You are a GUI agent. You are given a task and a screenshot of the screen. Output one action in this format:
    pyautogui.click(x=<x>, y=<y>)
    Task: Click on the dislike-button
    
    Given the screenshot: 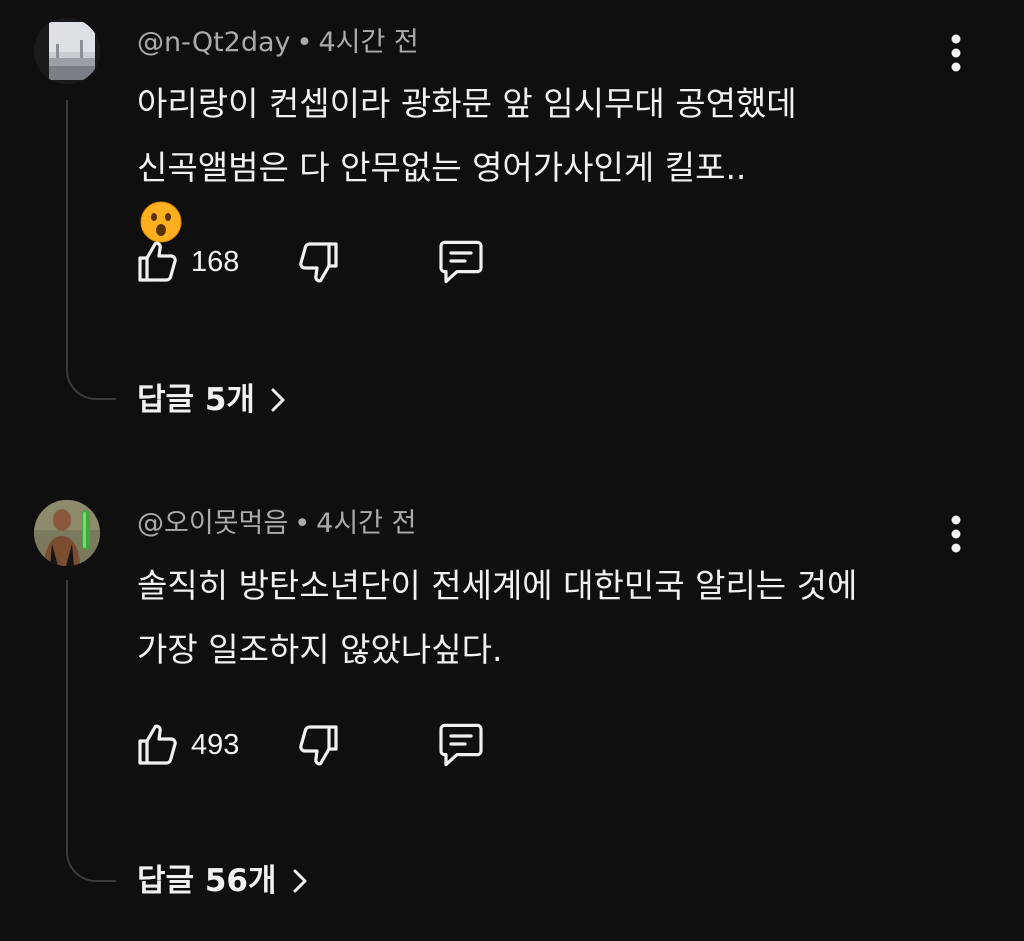 What is the action you would take?
    pyautogui.click(x=319, y=745)
    